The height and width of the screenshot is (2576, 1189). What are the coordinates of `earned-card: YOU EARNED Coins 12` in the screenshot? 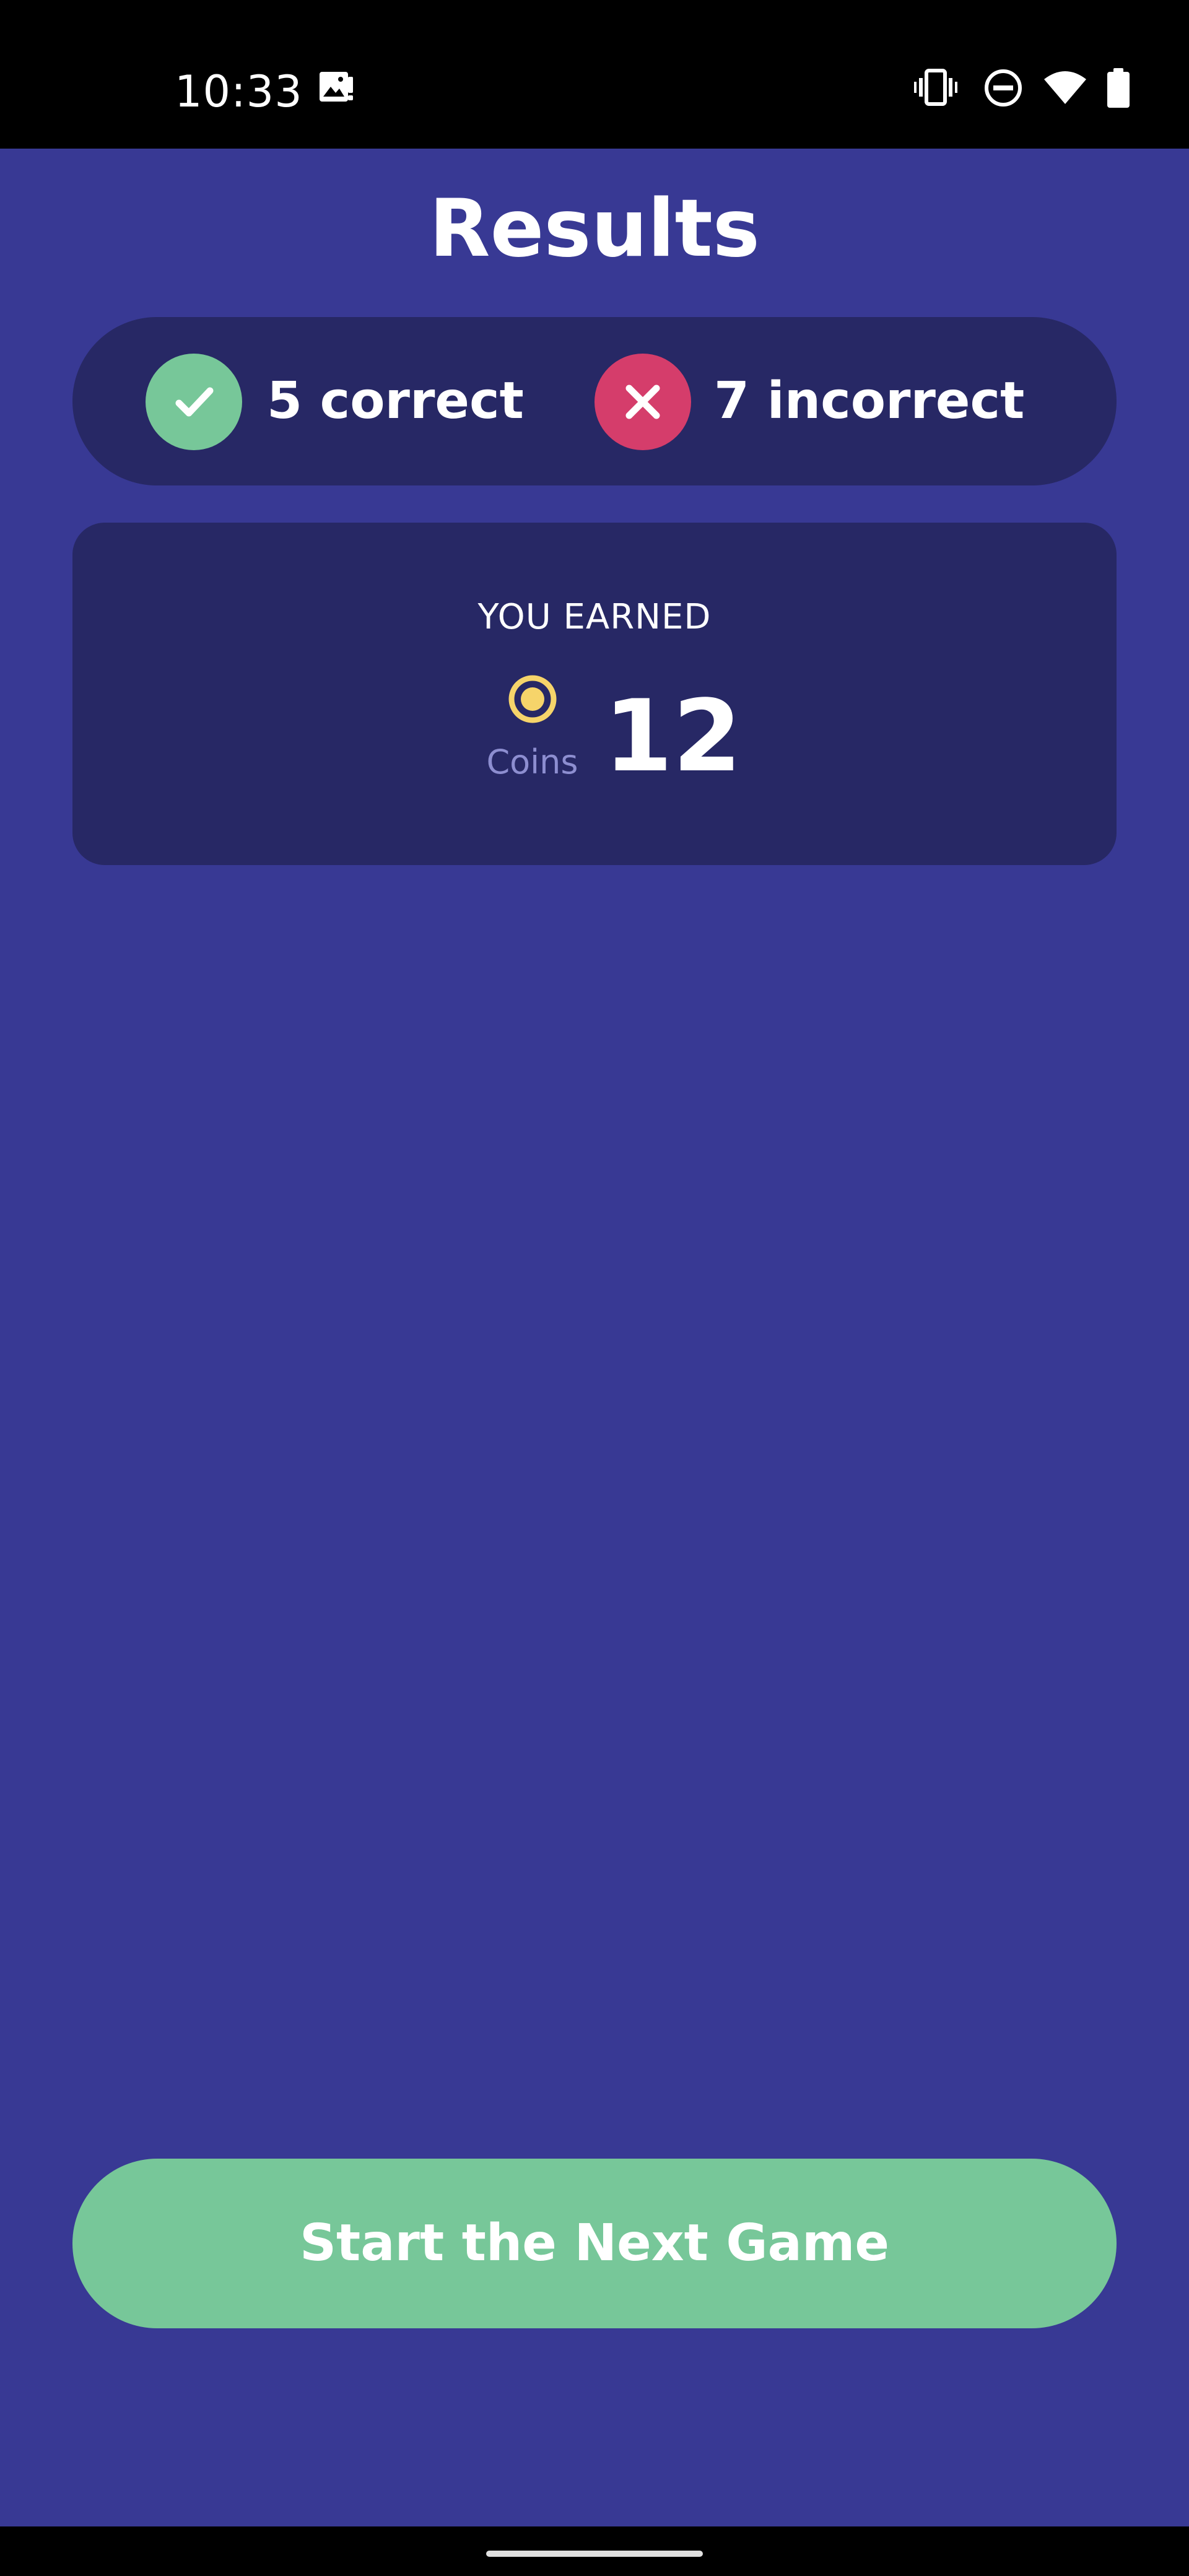 It's located at (594, 694).